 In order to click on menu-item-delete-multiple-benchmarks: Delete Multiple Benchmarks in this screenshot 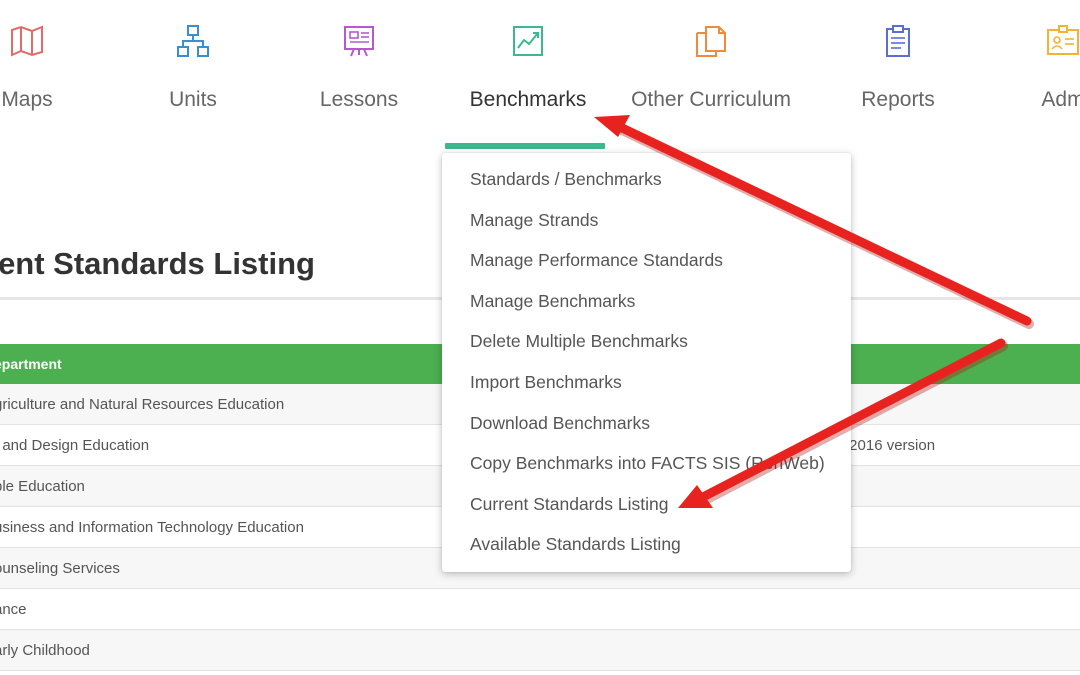, I will do `click(646, 341)`.